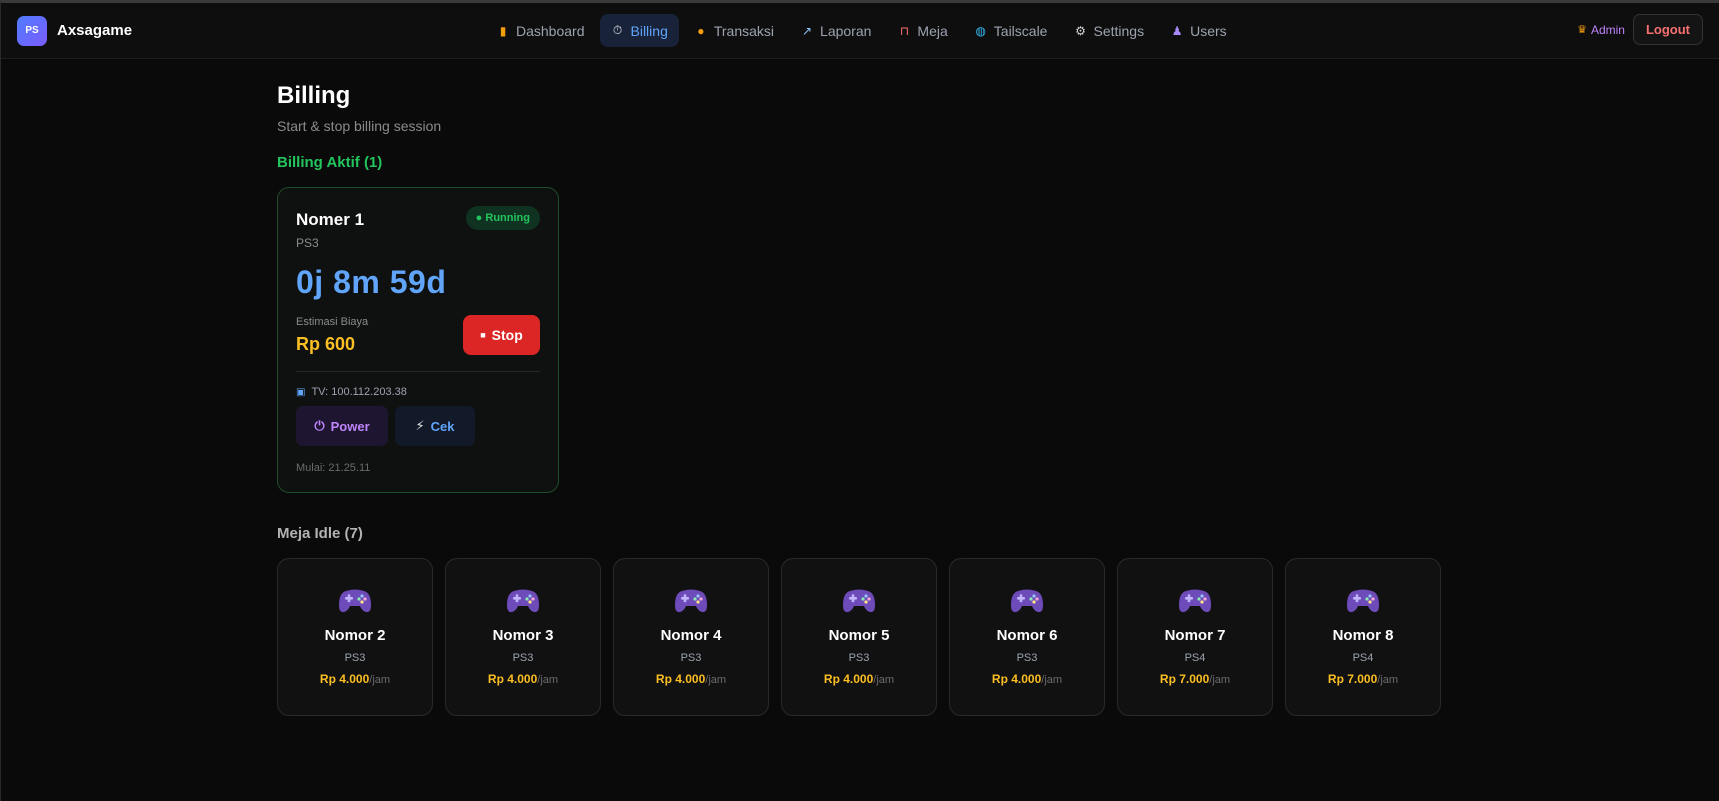 The height and width of the screenshot is (801, 1719). I want to click on page-title: Billing, so click(314, 95).